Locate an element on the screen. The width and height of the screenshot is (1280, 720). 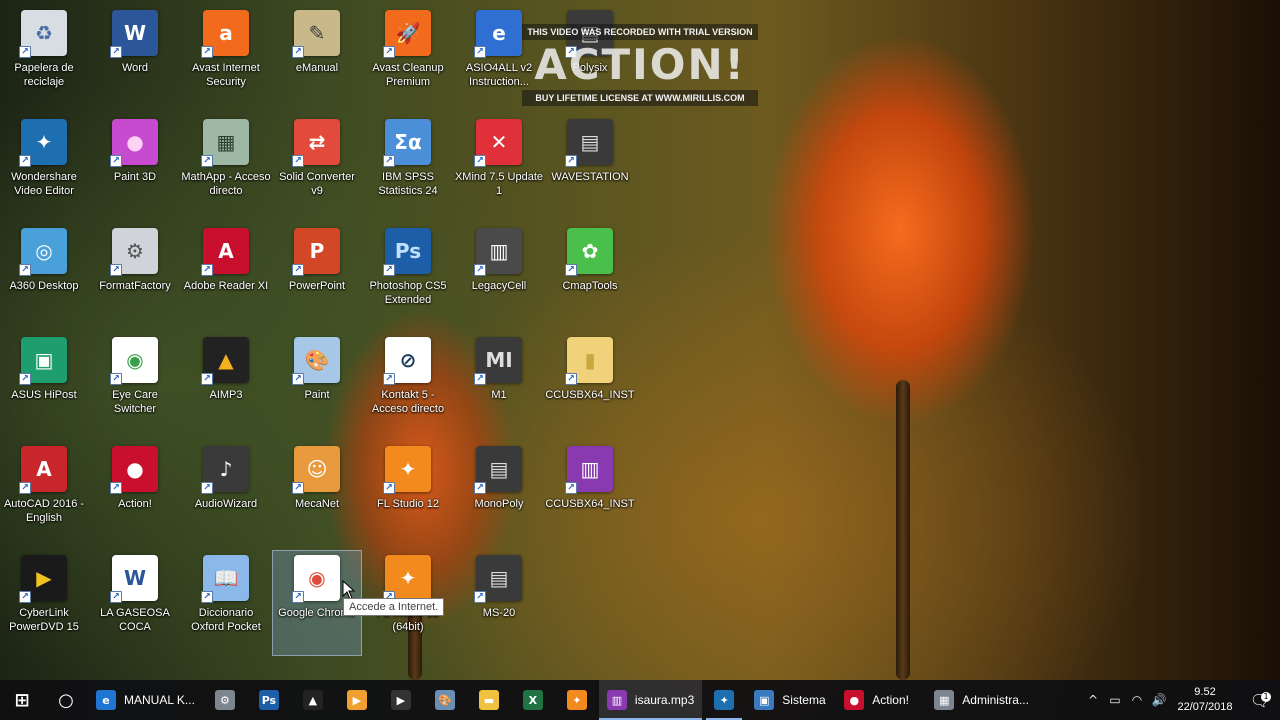
asio4all-instructions-icon: e ↗ is located at coordinates (498, 34).